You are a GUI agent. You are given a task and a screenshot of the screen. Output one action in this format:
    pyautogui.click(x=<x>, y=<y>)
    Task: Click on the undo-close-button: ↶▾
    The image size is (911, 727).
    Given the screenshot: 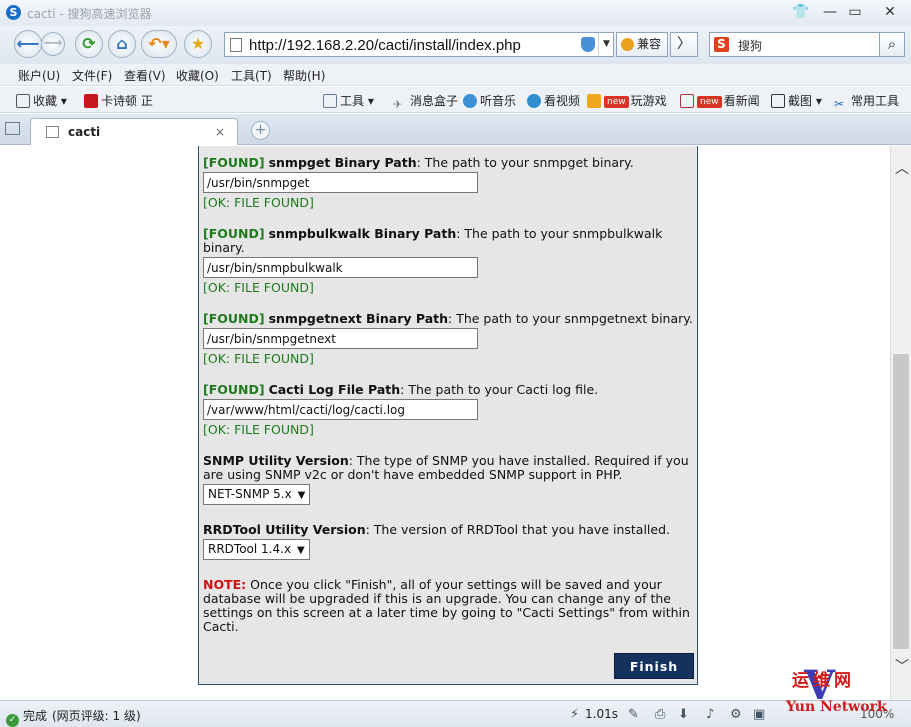 What is the action you would take?
    pyautogui.click(x=159, y=44)
    